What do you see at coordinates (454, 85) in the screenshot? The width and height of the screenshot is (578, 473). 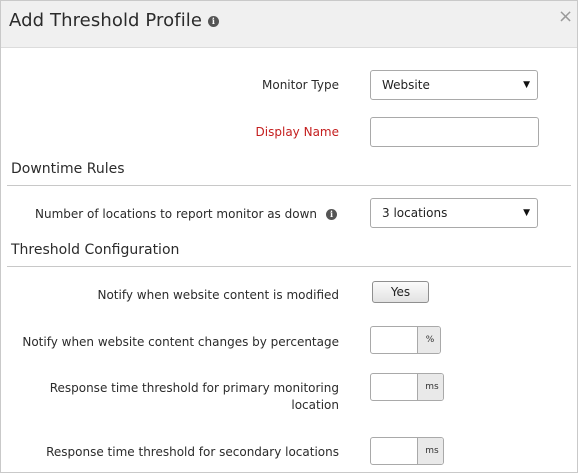 I see `monitor-type-select: Website ▼` at bounding box center [454, 85].